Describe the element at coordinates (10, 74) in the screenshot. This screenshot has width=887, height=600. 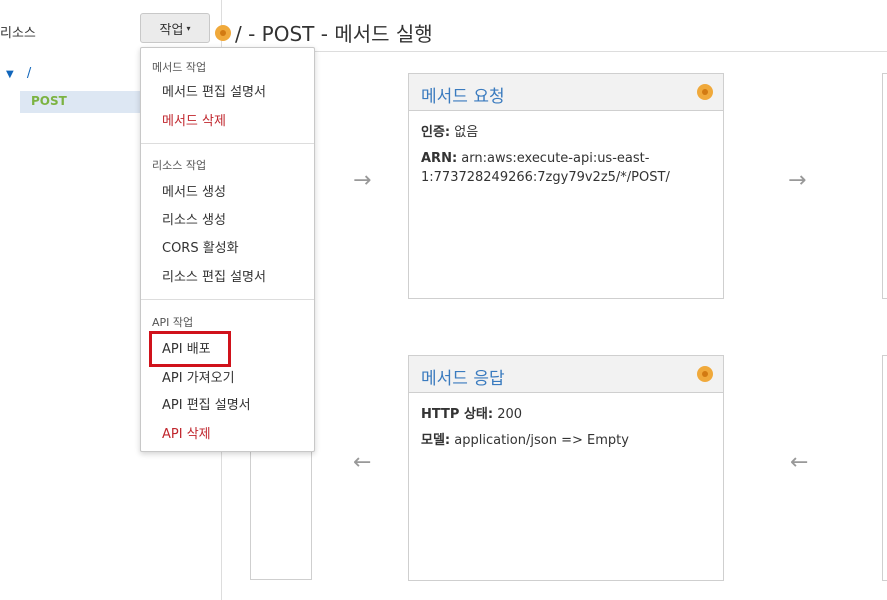
I see `caret-down-icon: ▼` at that location.